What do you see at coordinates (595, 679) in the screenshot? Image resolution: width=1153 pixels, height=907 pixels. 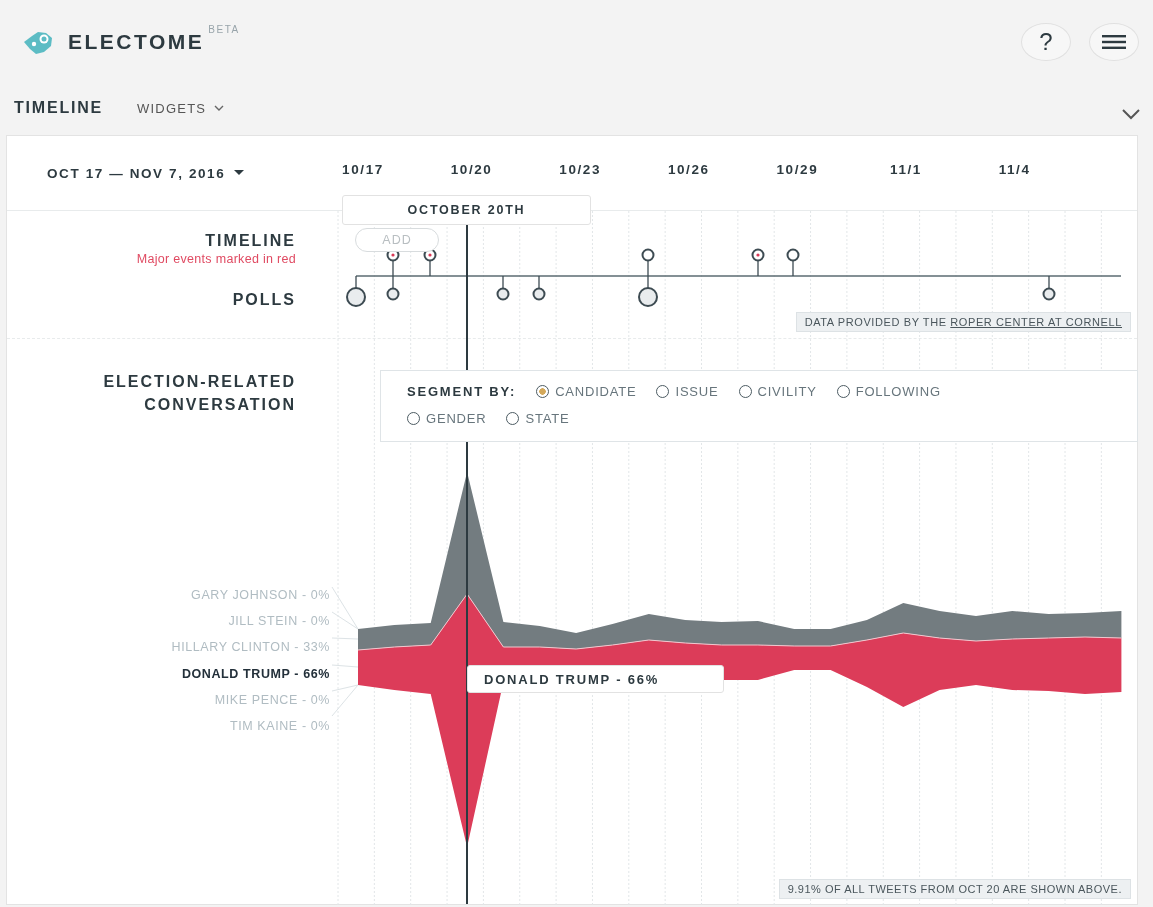 I see `candidate-tooltip: DONALD TRUMP - 66%` at bounding box center [595, 679].